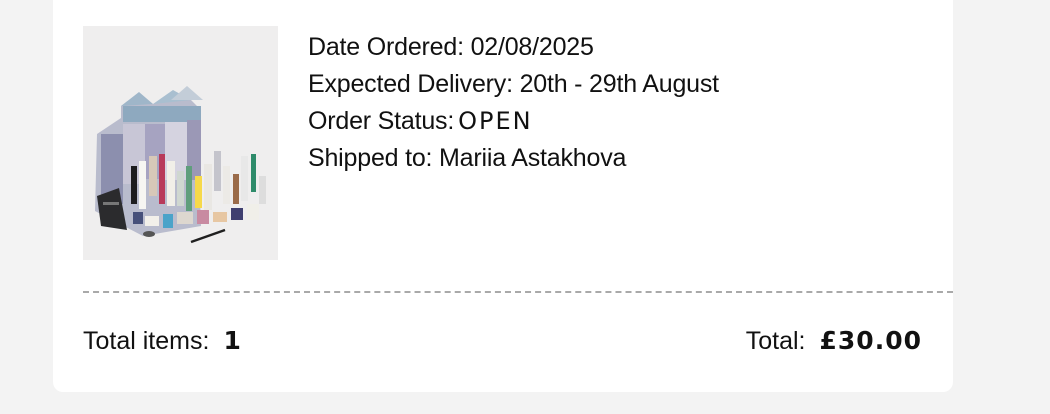 The height and width of the screenshot is (414, 1050). Describe the element at coordinates (513, 84) in the screenshot. I see `expected-delivery-row: Expected Delivery: 20th - 29th August` at that location.